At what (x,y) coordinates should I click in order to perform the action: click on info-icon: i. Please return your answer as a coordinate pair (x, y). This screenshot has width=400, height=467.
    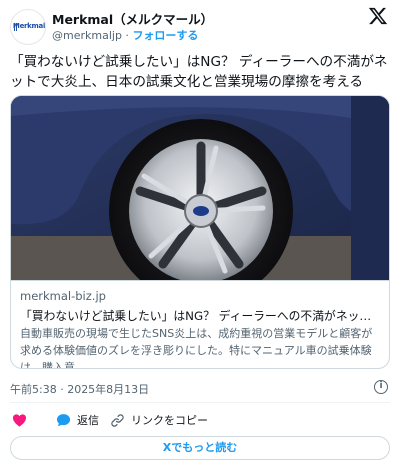
    Looking at the image, I should click on (381, 387).